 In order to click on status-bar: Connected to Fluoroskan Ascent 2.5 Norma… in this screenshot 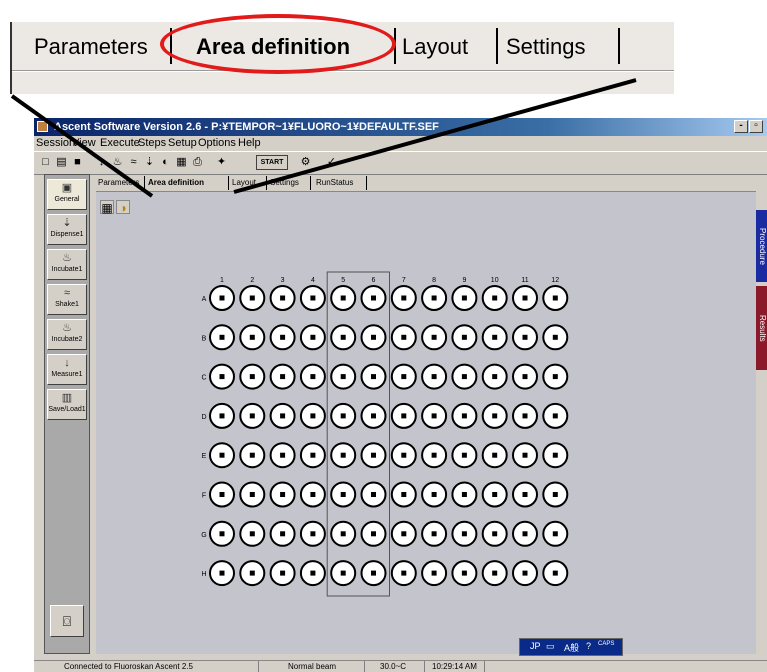, I will do `click(400, 666)`.